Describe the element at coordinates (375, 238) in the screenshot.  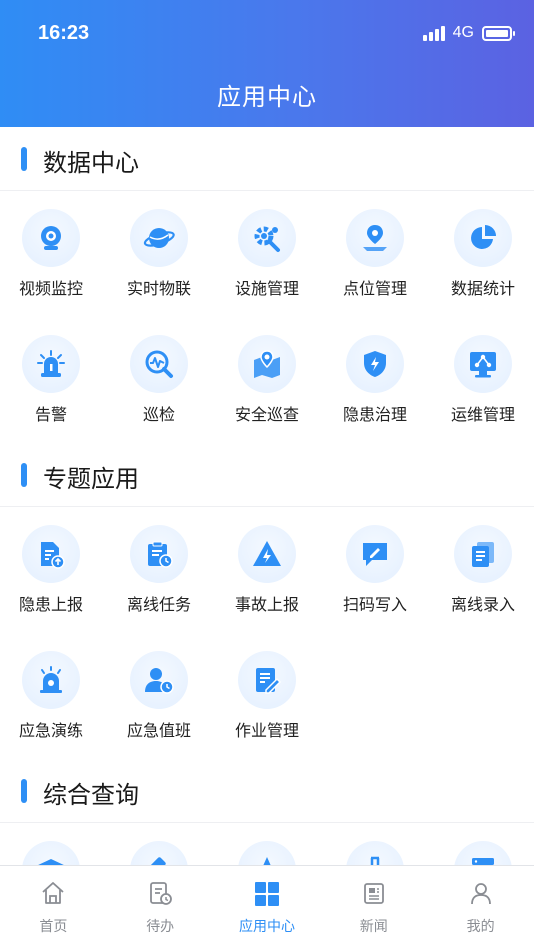
I see `map-pin-icon` at that location.